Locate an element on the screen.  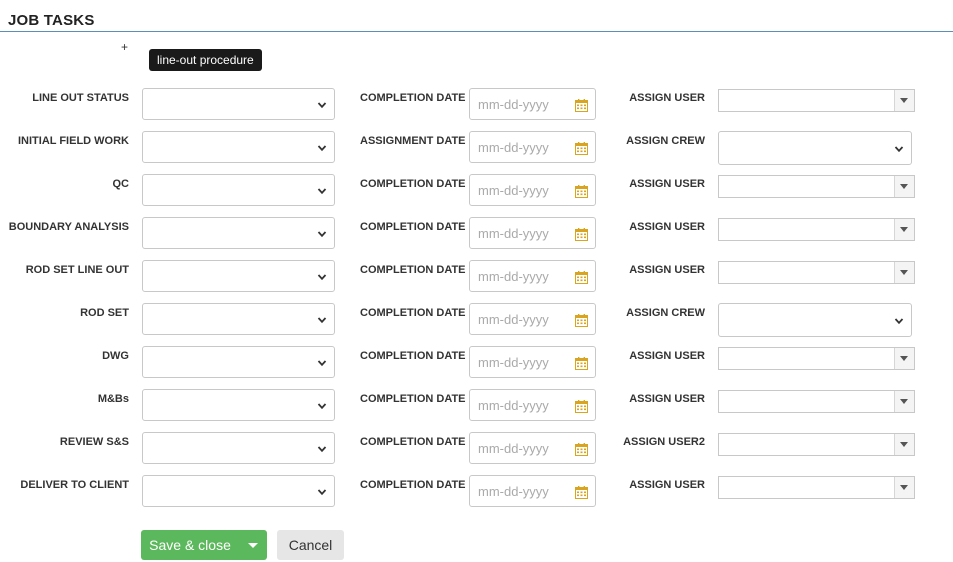
assign-label: ASSIGN USER2 is located at coordinates (664, 442).